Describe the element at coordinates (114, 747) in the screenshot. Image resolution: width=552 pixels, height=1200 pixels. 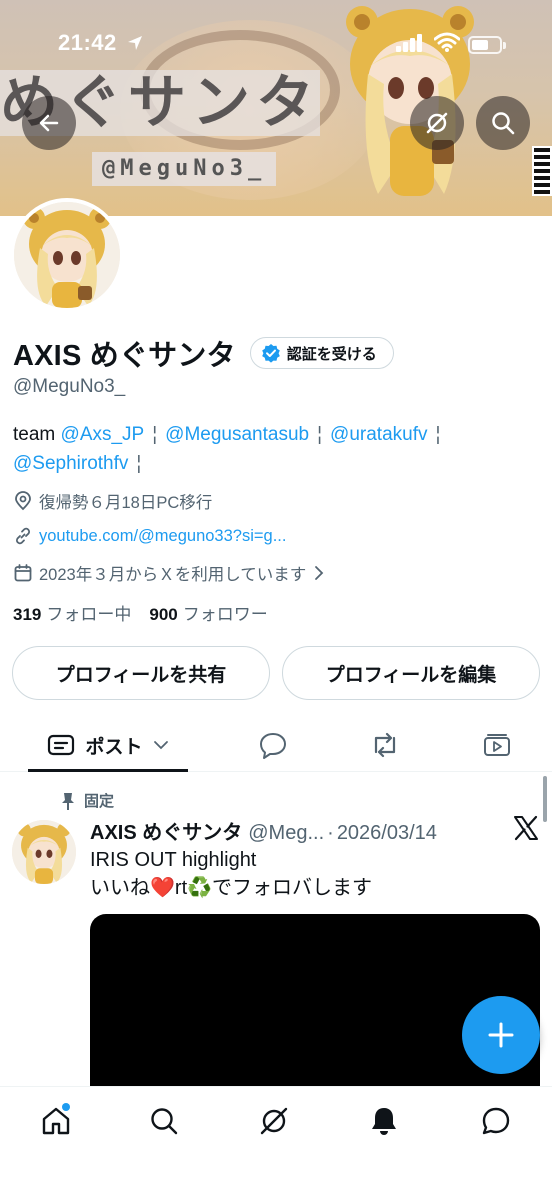
I see `tab-posts-label: ポスト` at that location.